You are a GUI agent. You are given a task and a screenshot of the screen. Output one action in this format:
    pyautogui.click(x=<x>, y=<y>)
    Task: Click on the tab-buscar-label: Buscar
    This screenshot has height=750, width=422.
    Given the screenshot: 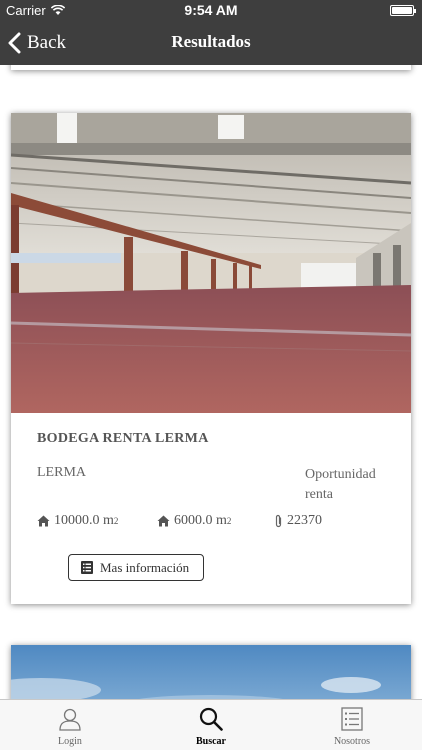 What is the action you would take?
    pyautogui.click(x=211, y=741)
    